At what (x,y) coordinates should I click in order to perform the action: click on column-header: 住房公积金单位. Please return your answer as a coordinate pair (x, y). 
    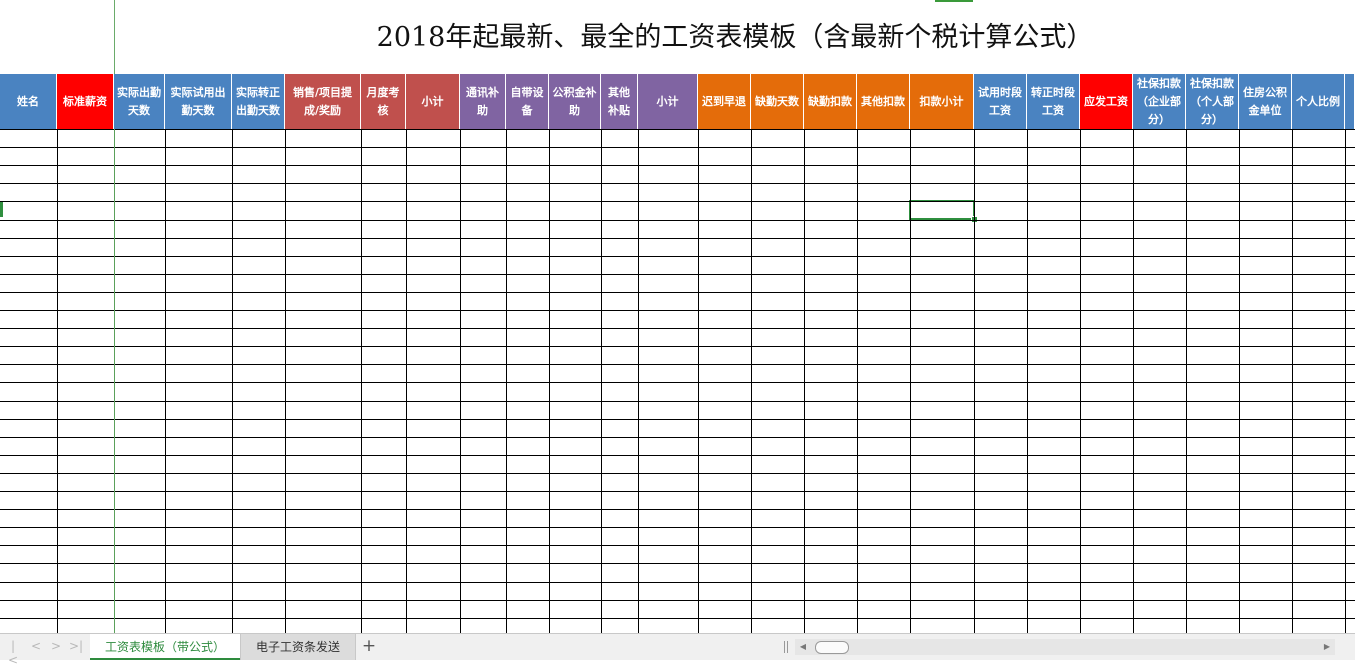
    Looking at the image, I should click on (1265, 101).